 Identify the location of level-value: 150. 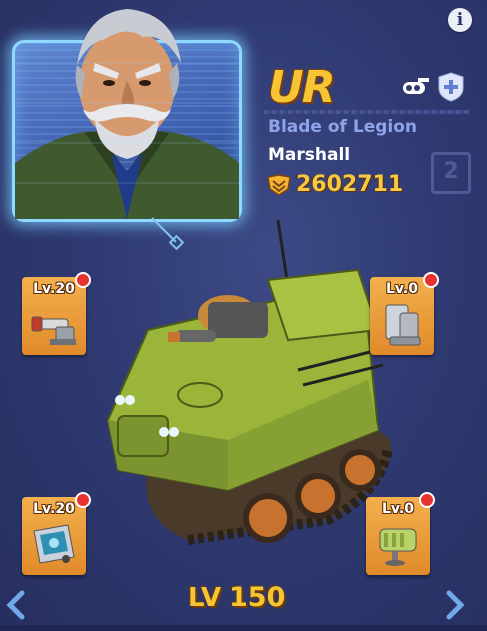
(257, 597).